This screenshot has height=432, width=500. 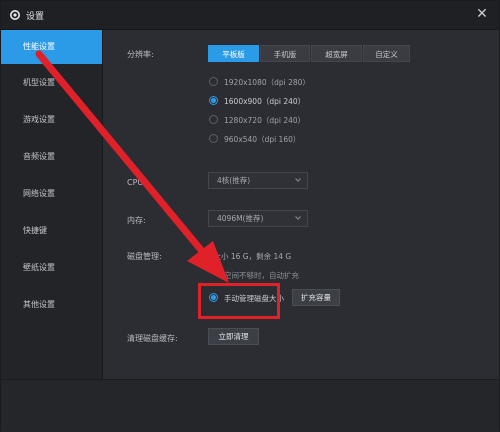 What do you see at coordinates (51, 83) in the screenshot?
I see `sidebar-item-model: 机型设置` at bounding box center [51, 83].